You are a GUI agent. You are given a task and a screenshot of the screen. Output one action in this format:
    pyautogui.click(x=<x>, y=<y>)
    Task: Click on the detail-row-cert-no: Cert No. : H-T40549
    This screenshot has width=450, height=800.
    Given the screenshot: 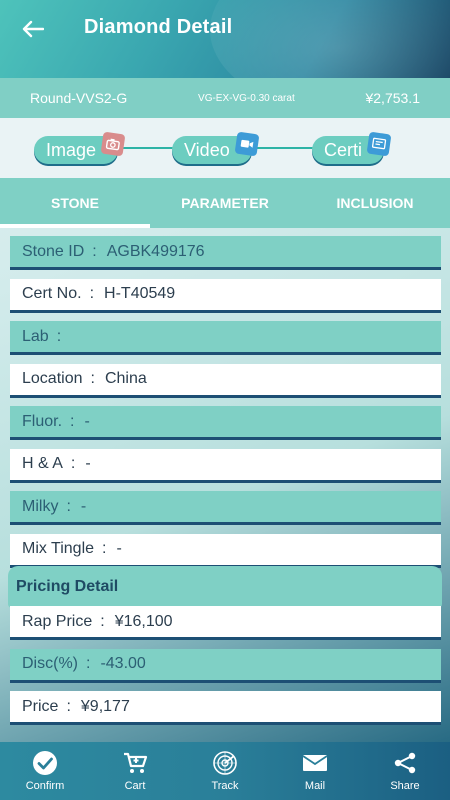 What is the action you would take?
    pyautogui.click(x=225, y=295)
    